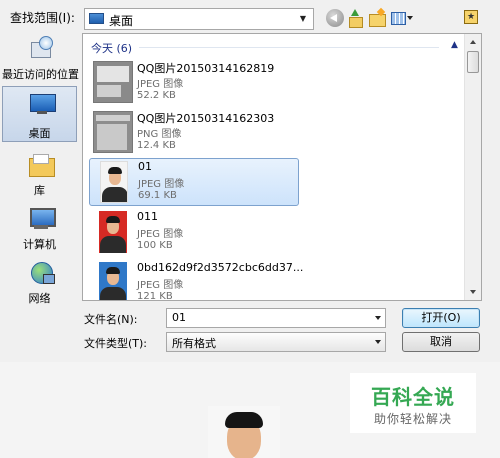  What do you see at coordinates (471, 17) in the screenshot?
I see `favorites-icon: ★` at bounding box center [471, 17].